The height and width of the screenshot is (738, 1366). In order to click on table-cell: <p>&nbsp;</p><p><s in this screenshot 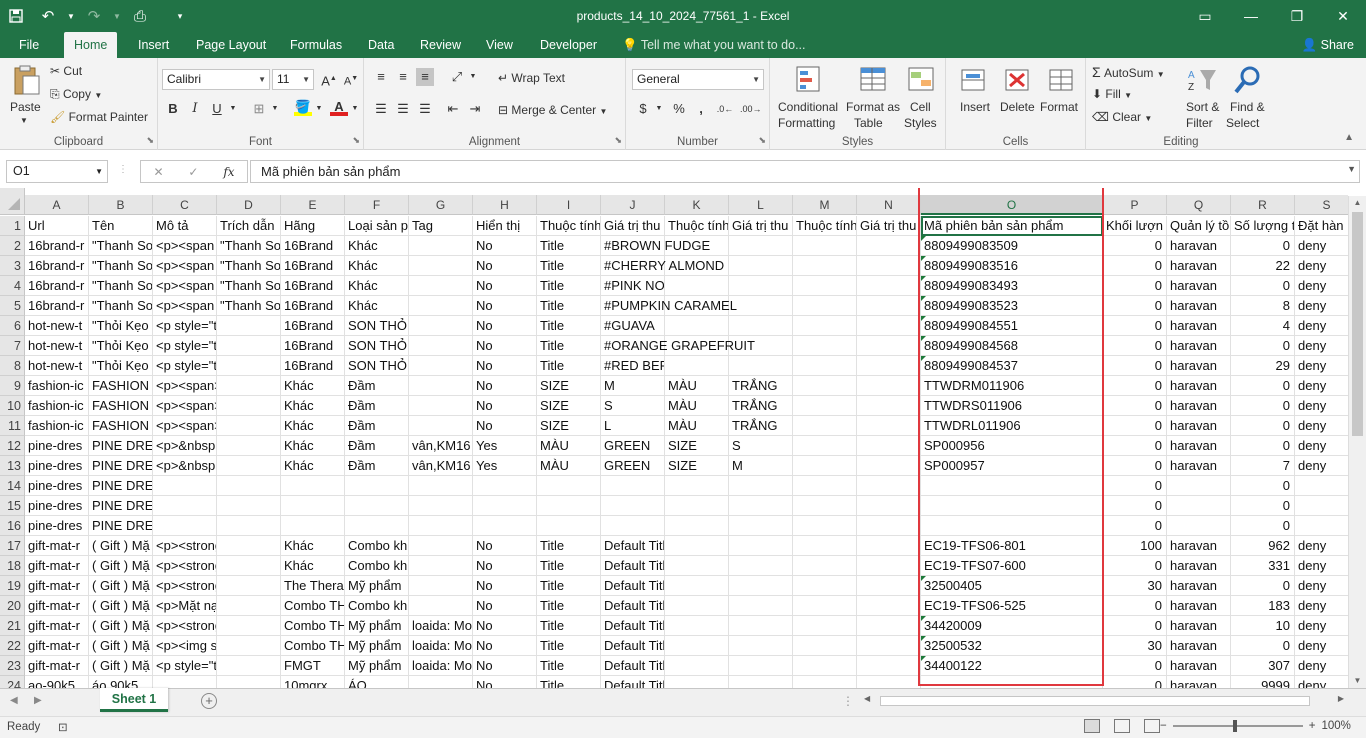, I will do `click(185, 446)`.